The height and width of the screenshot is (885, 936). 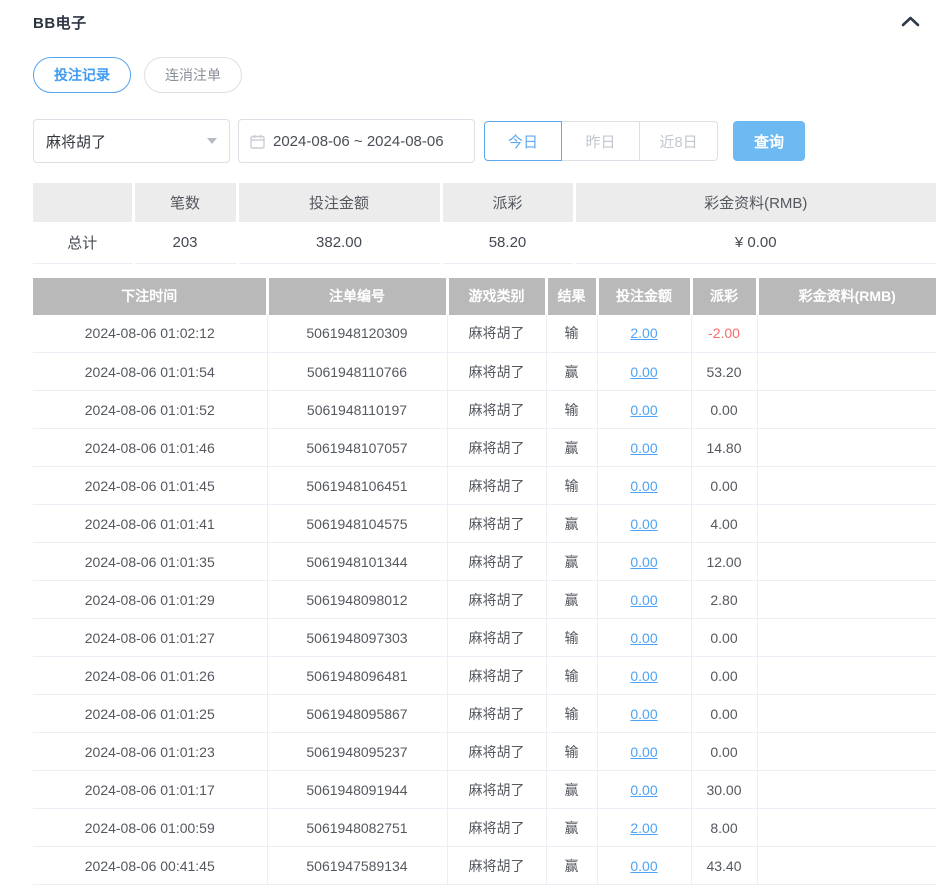 I want to click on order-no-cell: 5061948110766, so click(x=357, y=372).